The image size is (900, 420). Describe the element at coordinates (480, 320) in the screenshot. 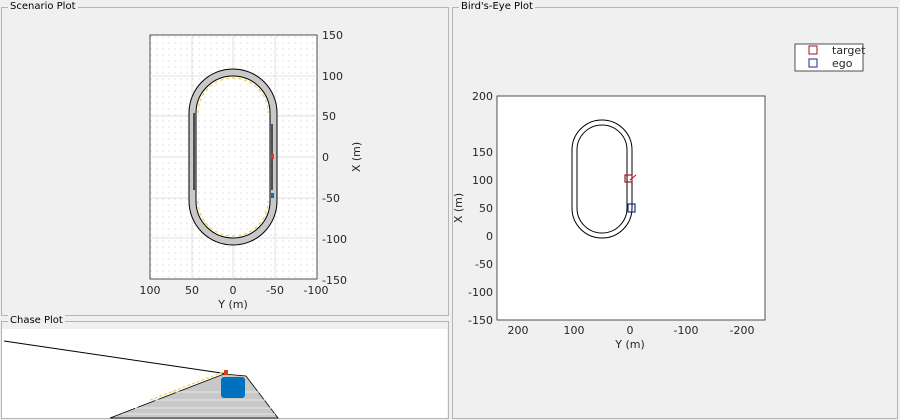

I see `svg-text: -150` at that location.